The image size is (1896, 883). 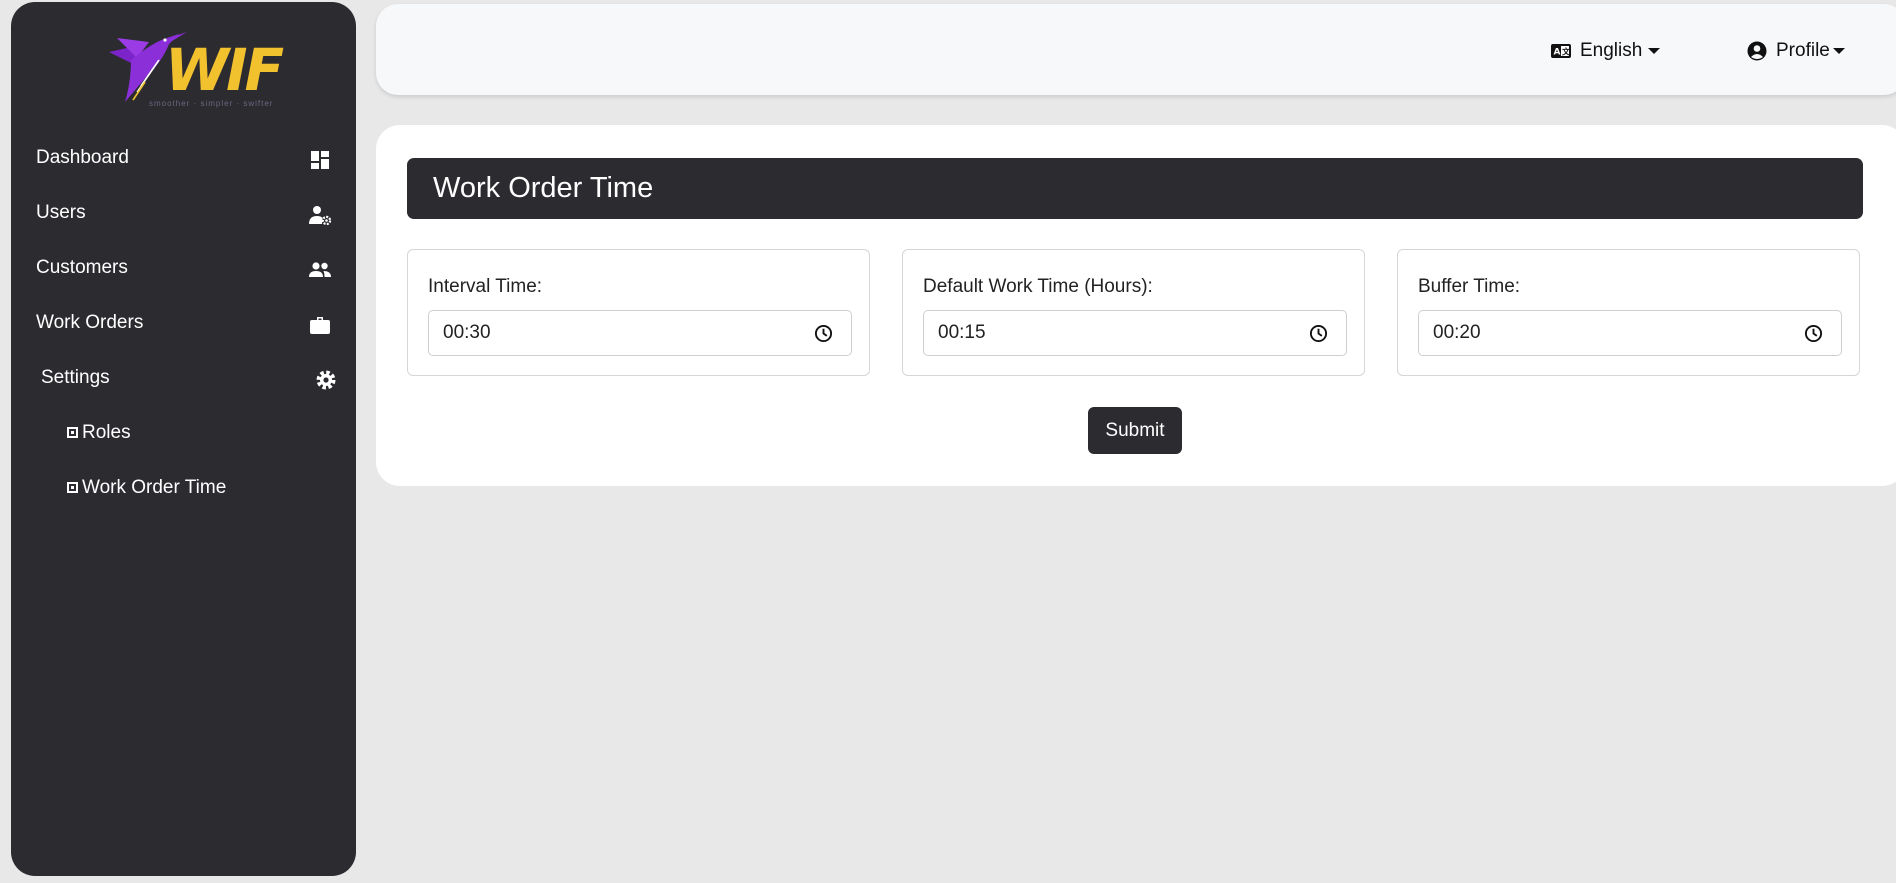 What do you see at coordinates (154, 487) in the screenshot?
I see `sidebar-subitem-label: Work Order Time` at bounding box center [154, 487].